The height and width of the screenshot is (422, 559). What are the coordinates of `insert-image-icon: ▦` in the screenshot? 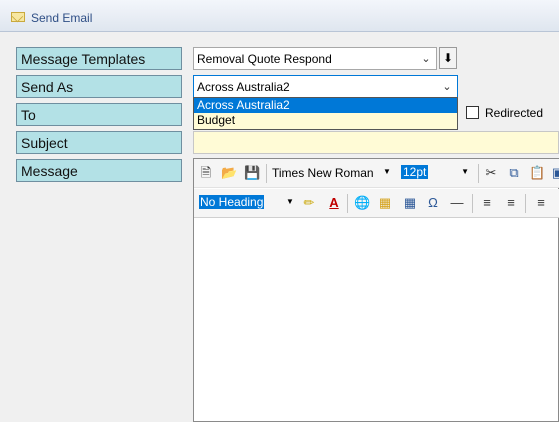 It's located at (385, 203).